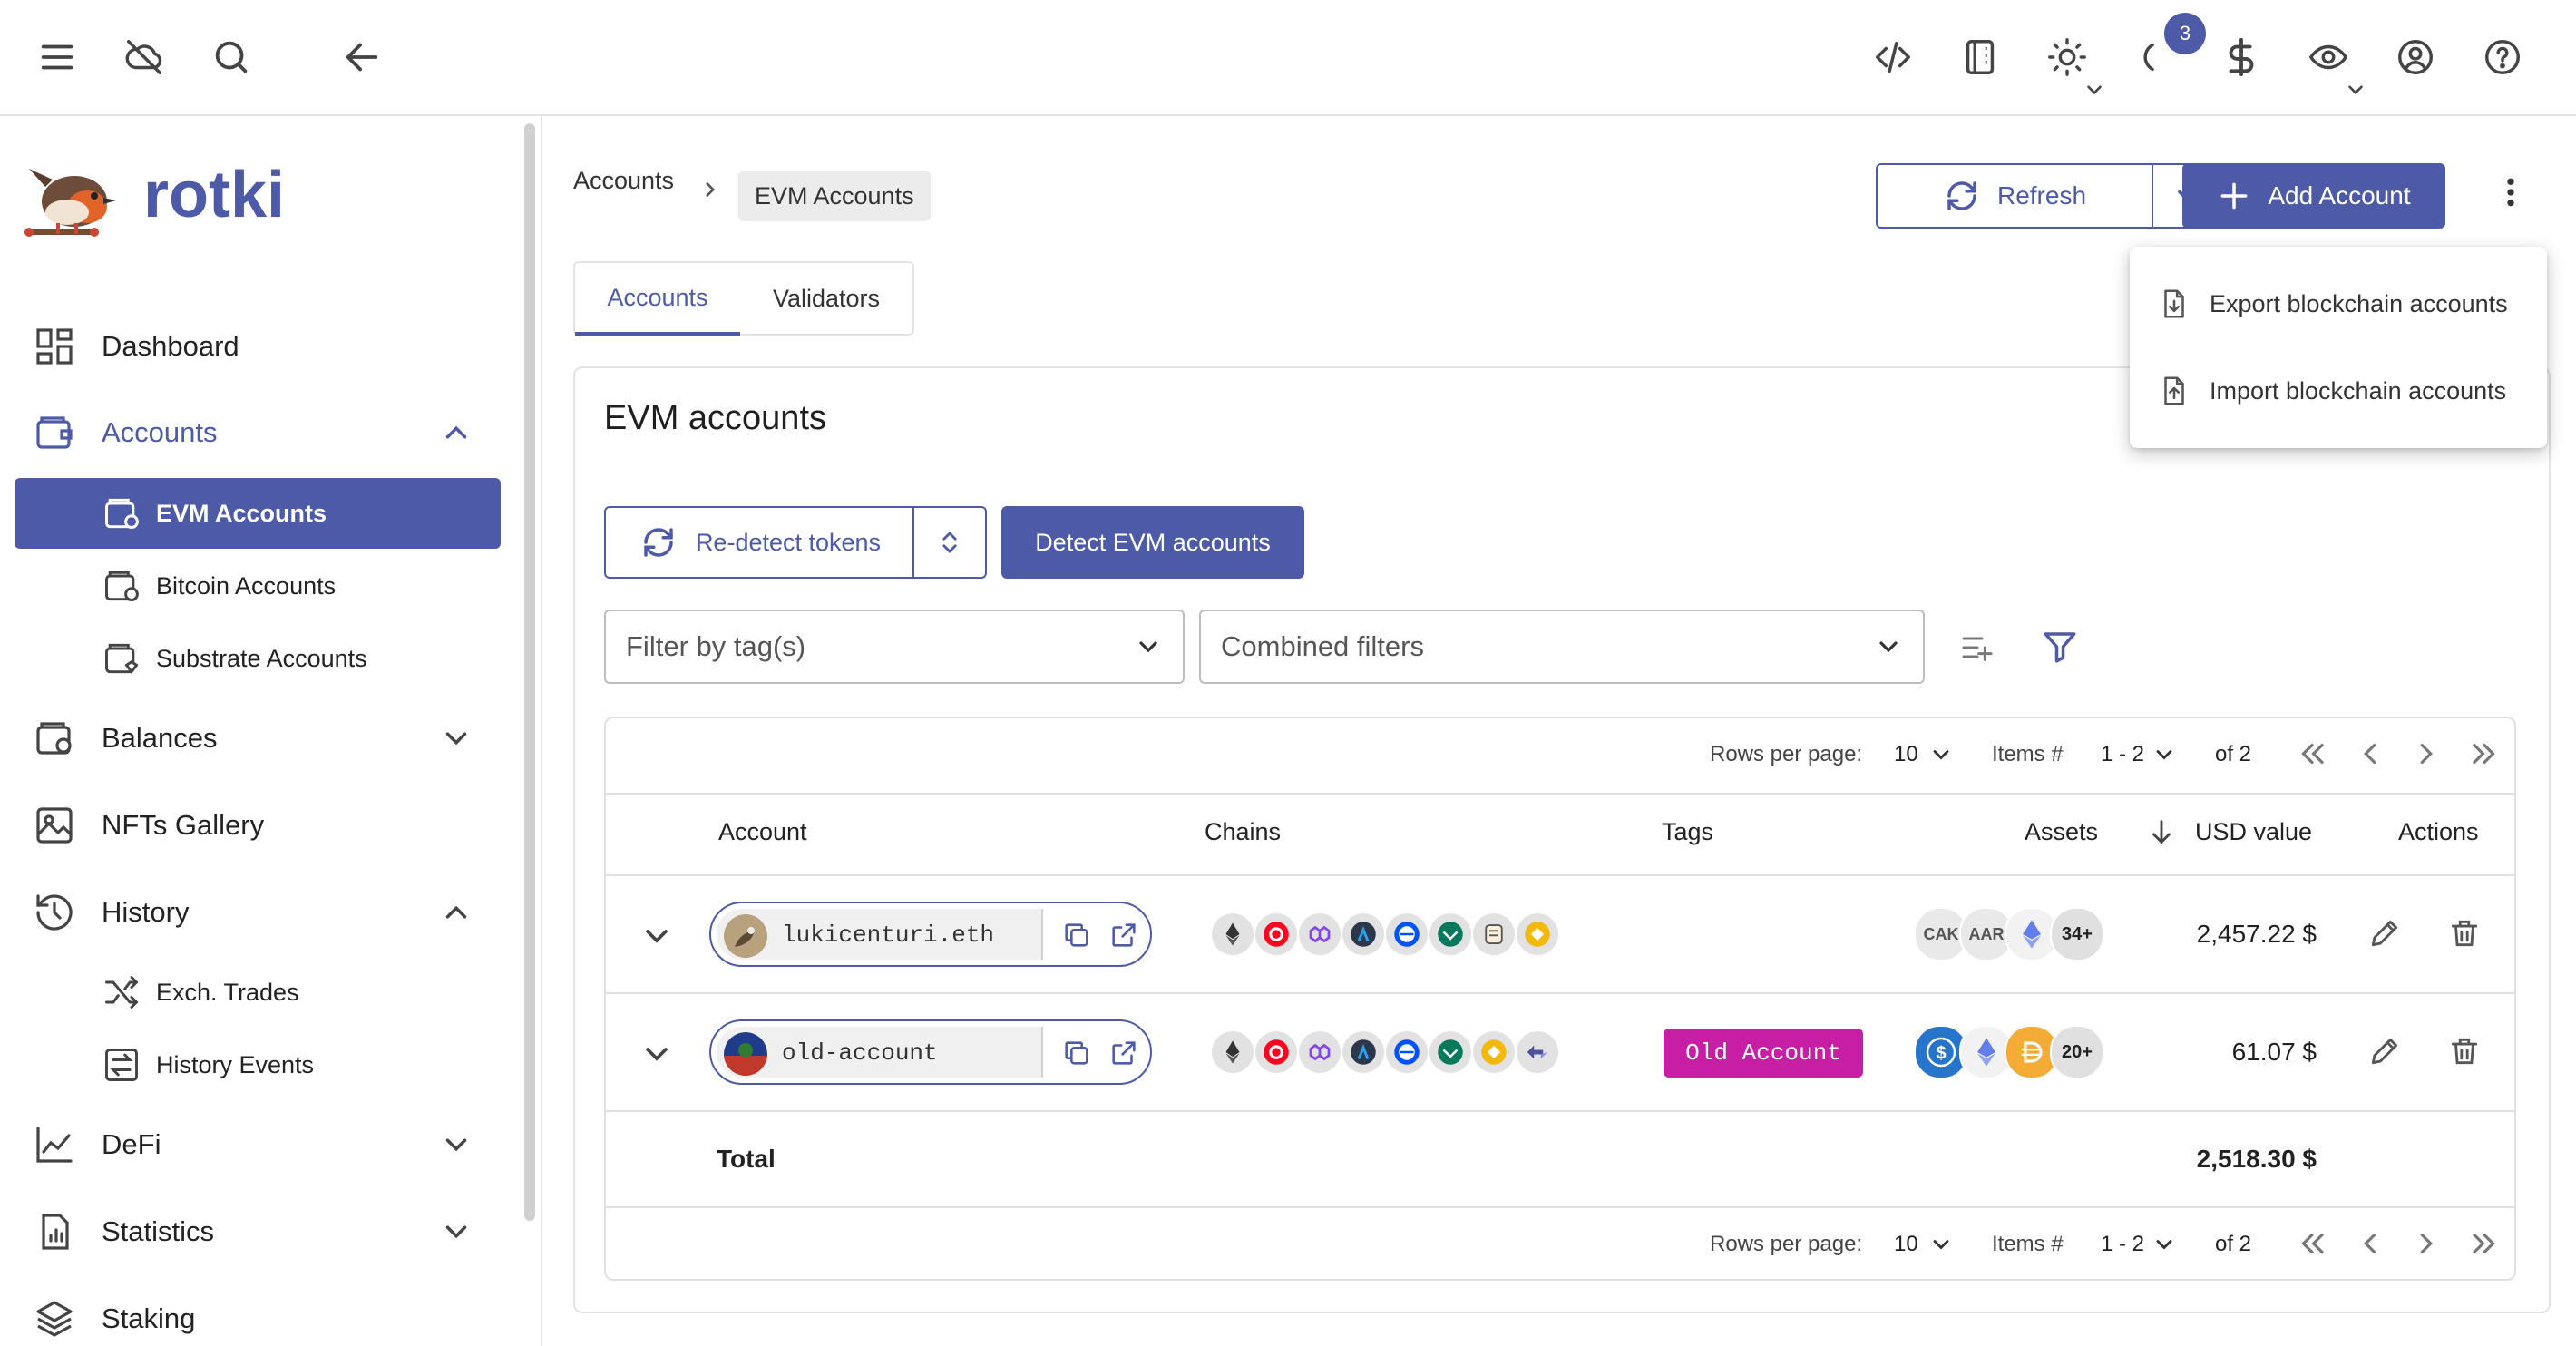  What do you see at coordinates (258, 992) in the screenshot?
I see `sidebar-item-exch-trades: Exch. Trades` at bounding box center [258, 992].